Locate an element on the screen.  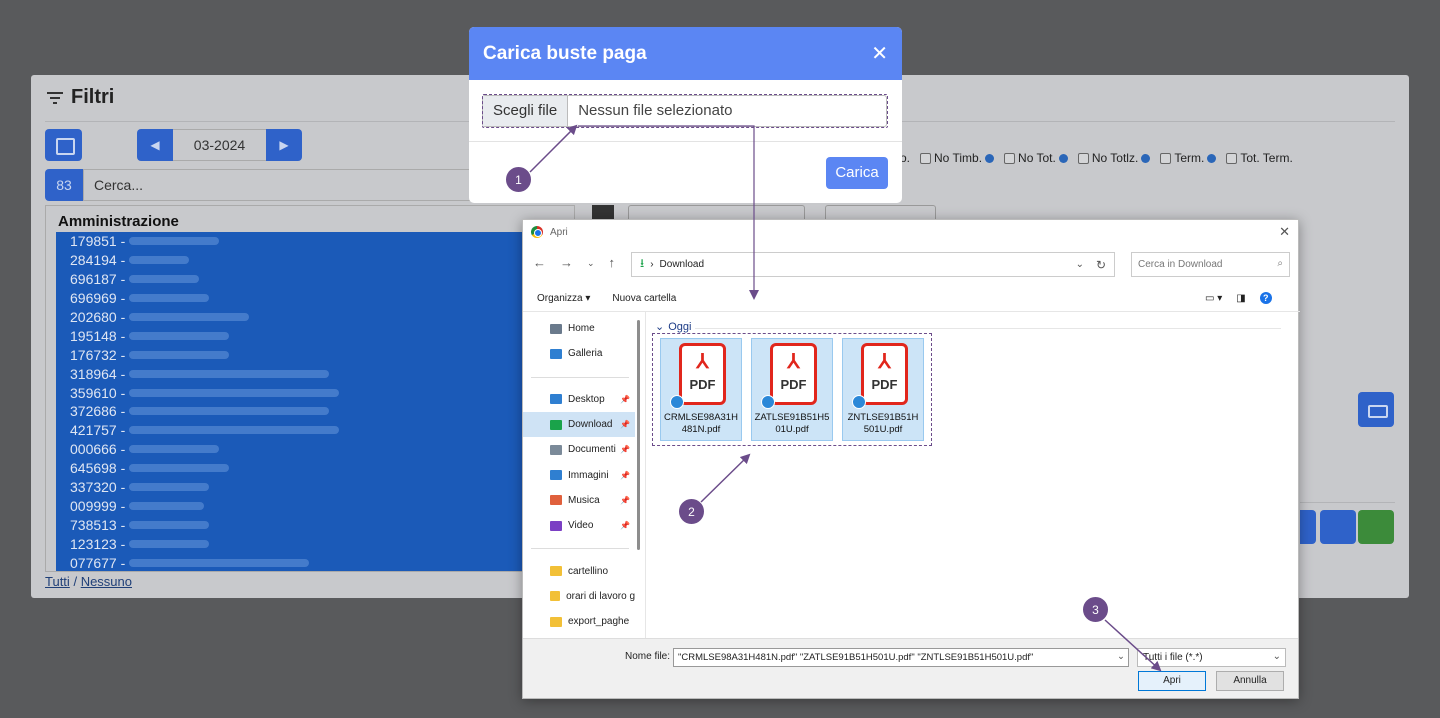
step-marker-2: 2 is located at coordinates (691, 511).